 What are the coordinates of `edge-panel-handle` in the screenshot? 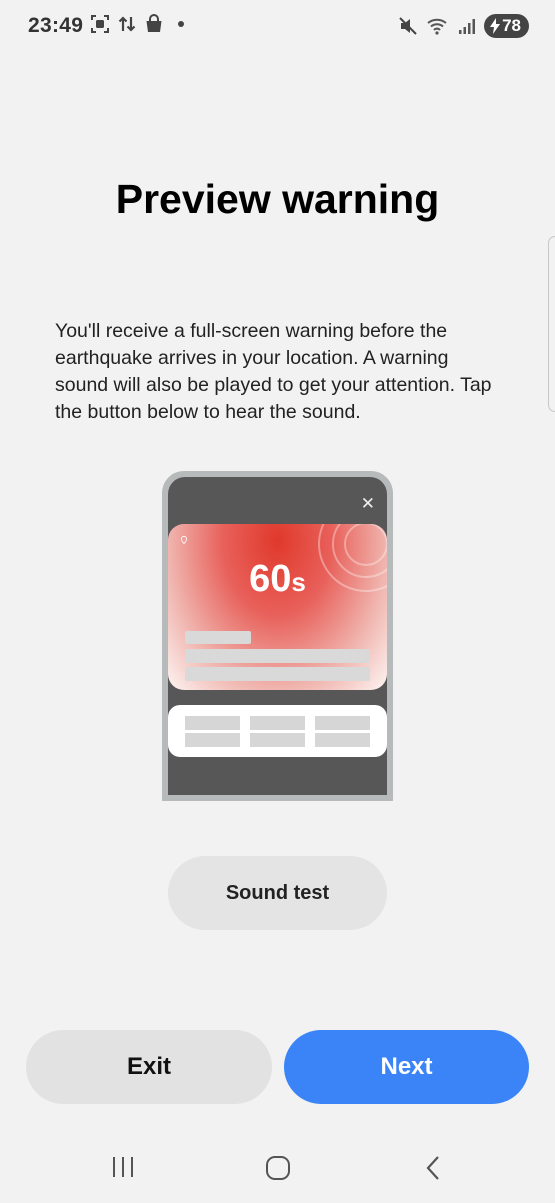 It's located at (551, 324).